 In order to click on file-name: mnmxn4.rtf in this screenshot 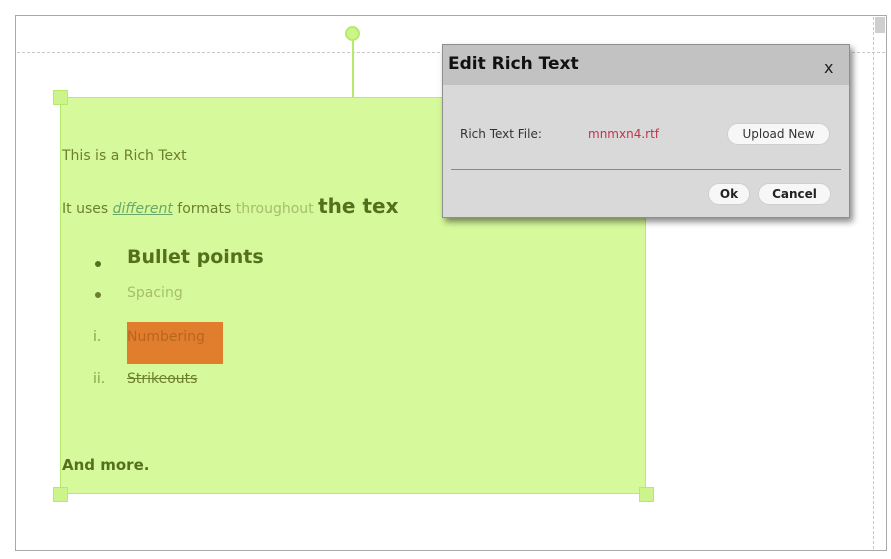, I will do `click(624, 134)`.